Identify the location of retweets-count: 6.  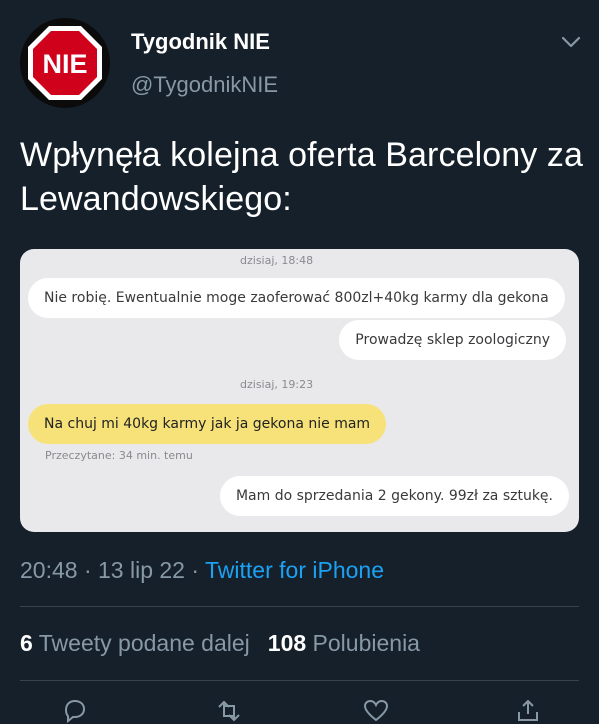
(26, 643).